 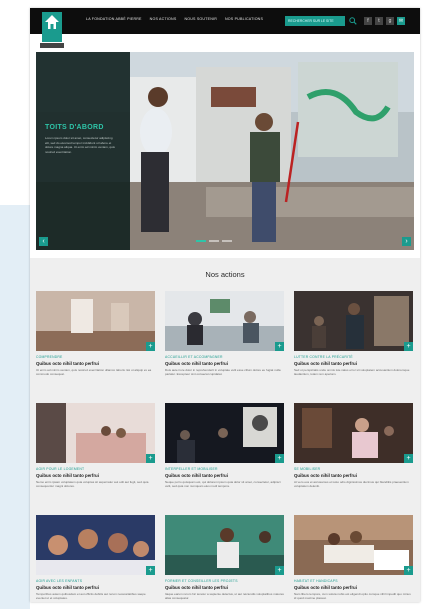 What do you see at coordinates (307, 469) in the screenshot?
I see `action-category: SE MOBILISER` at bounding box center [307, 469].